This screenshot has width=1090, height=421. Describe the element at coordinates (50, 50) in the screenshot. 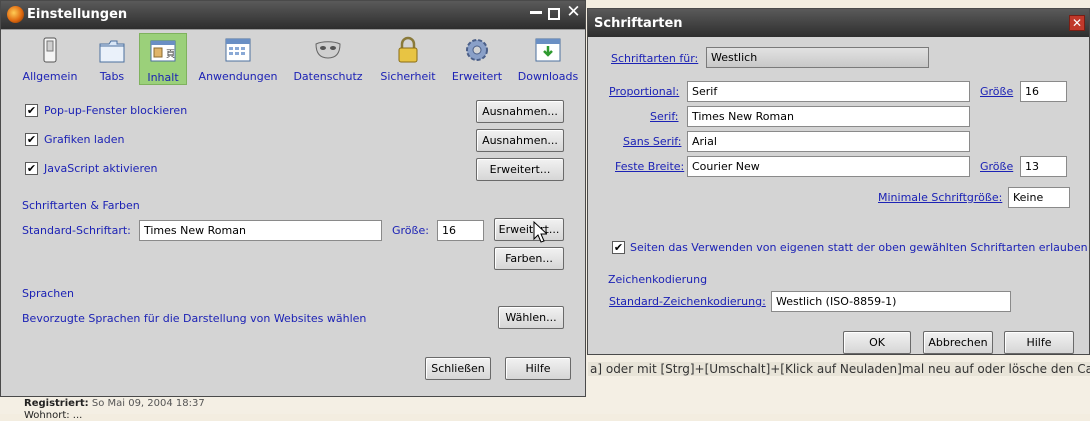

I see `switch-icon` at that location.